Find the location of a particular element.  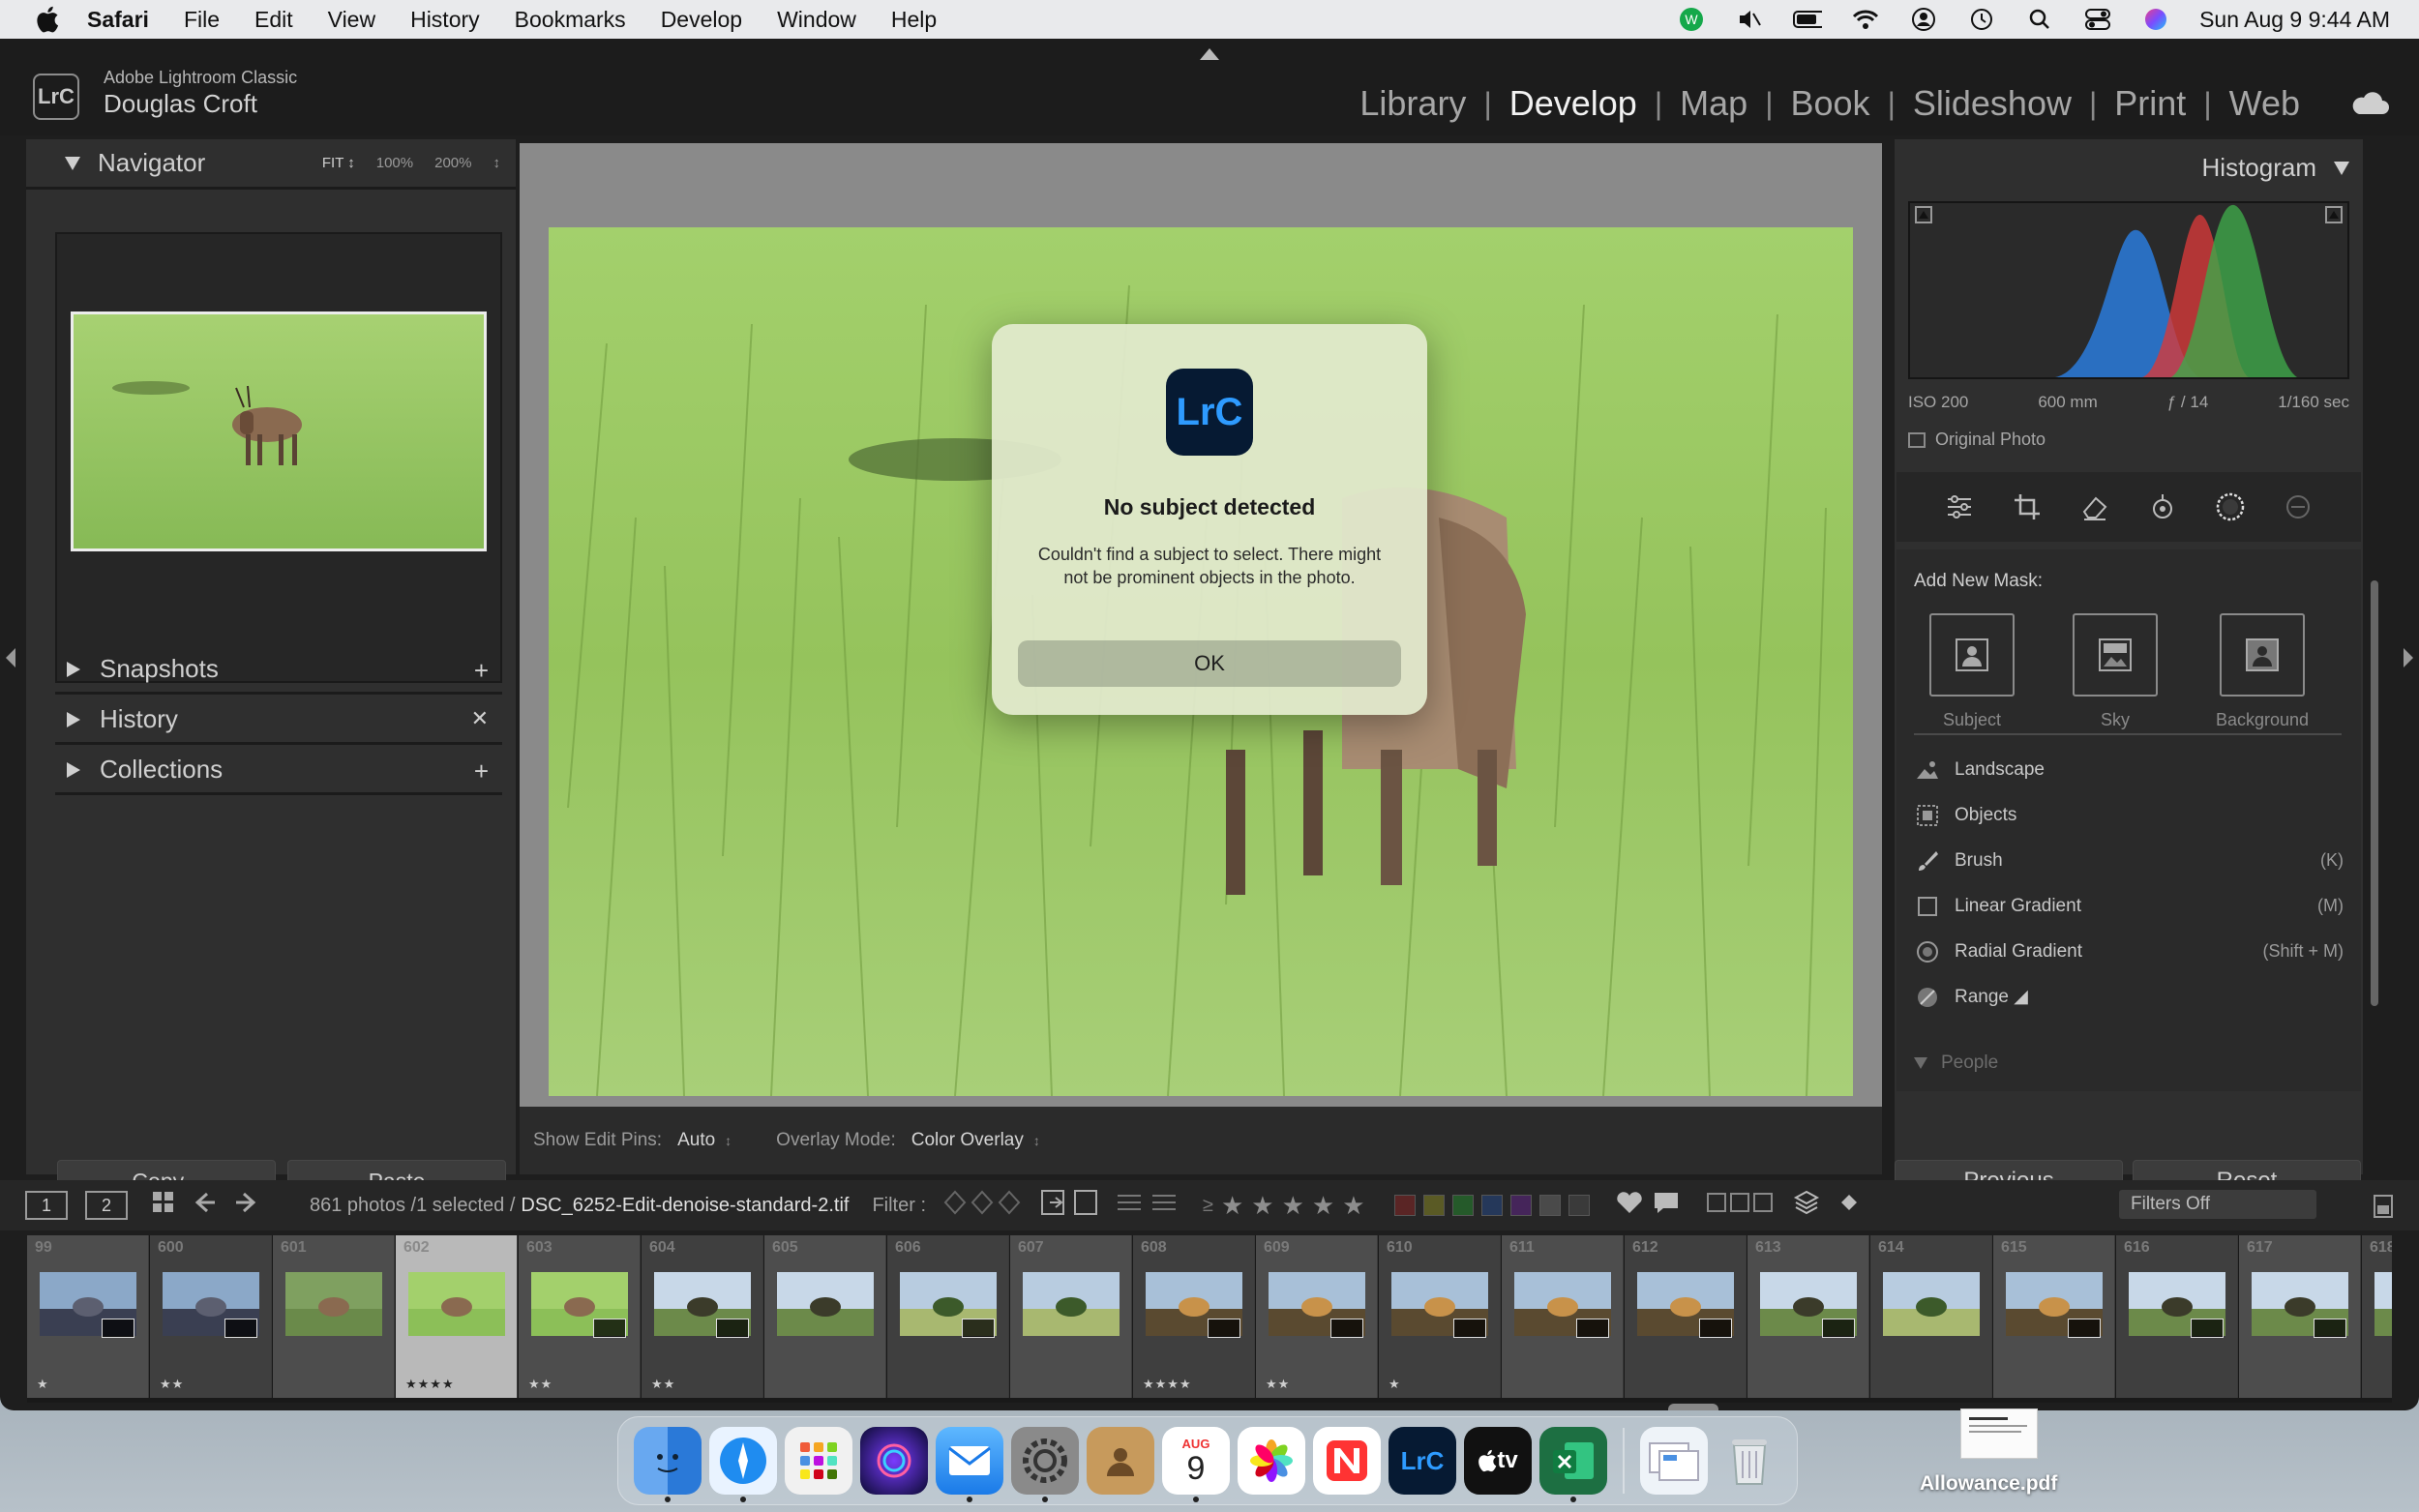

clear-history-icon: ✕ is located at coordinates (480, 719).